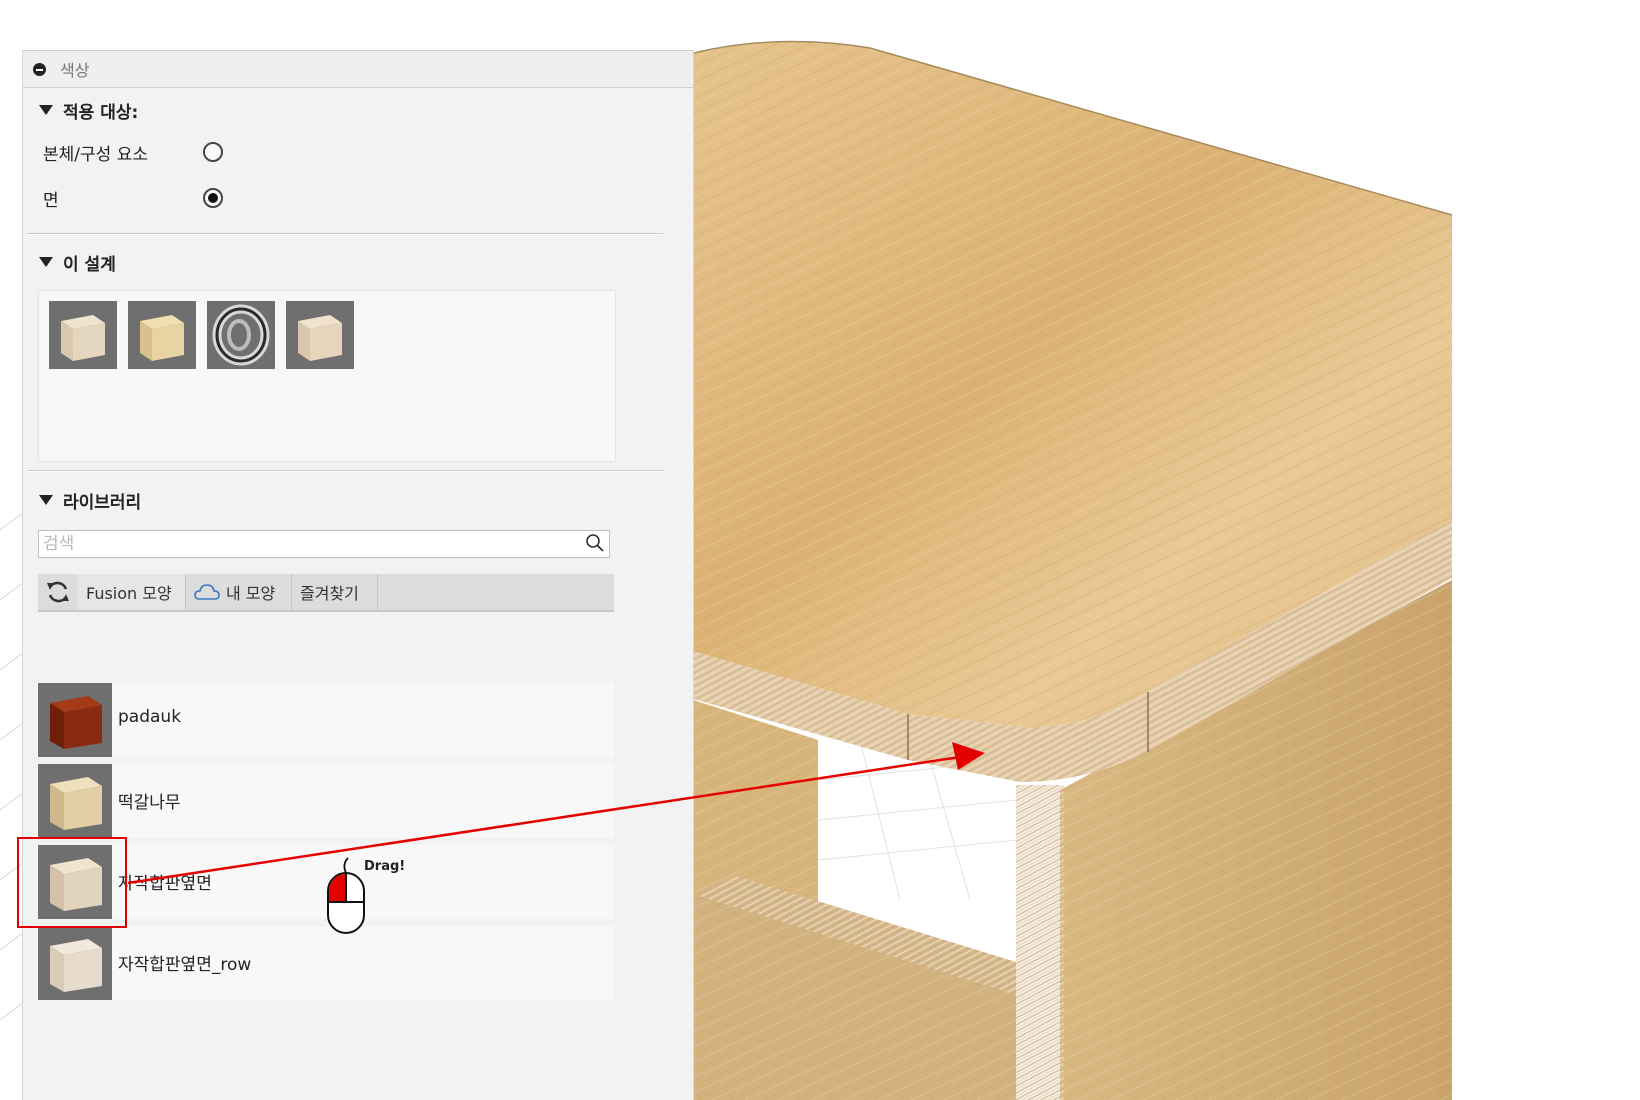 The image size is (1640, 1100). Describe the element at coordinates (75, 720) in the screenshot. I see `padauk-thumbnail` at that location.